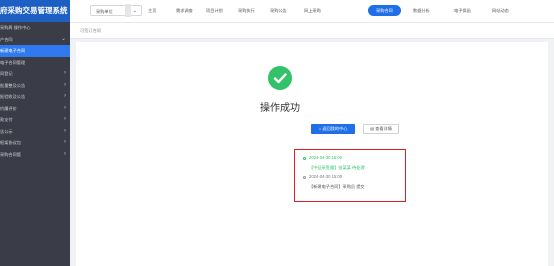 This screenshot has width=554, height=266. I want to click on breadcrumb-bar: 可签订合同, so click(312, 31).